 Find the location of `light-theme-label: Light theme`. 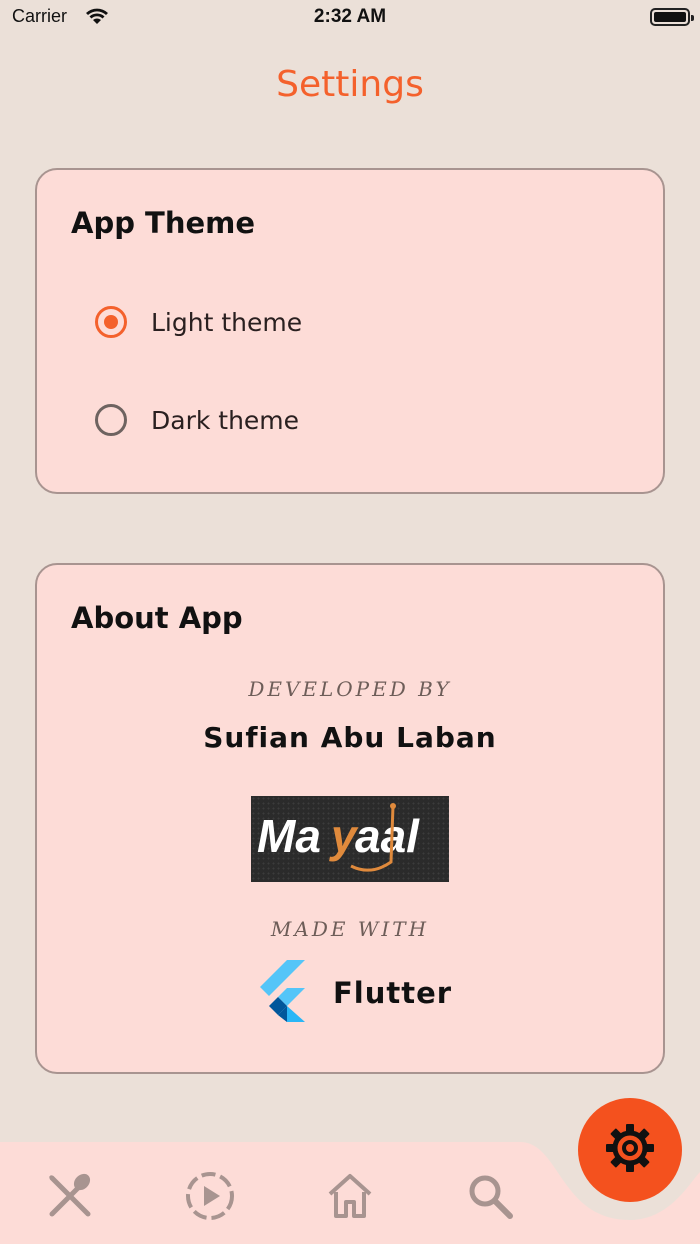

light-theme-label: Light theme is located at coordinates (227, 322).